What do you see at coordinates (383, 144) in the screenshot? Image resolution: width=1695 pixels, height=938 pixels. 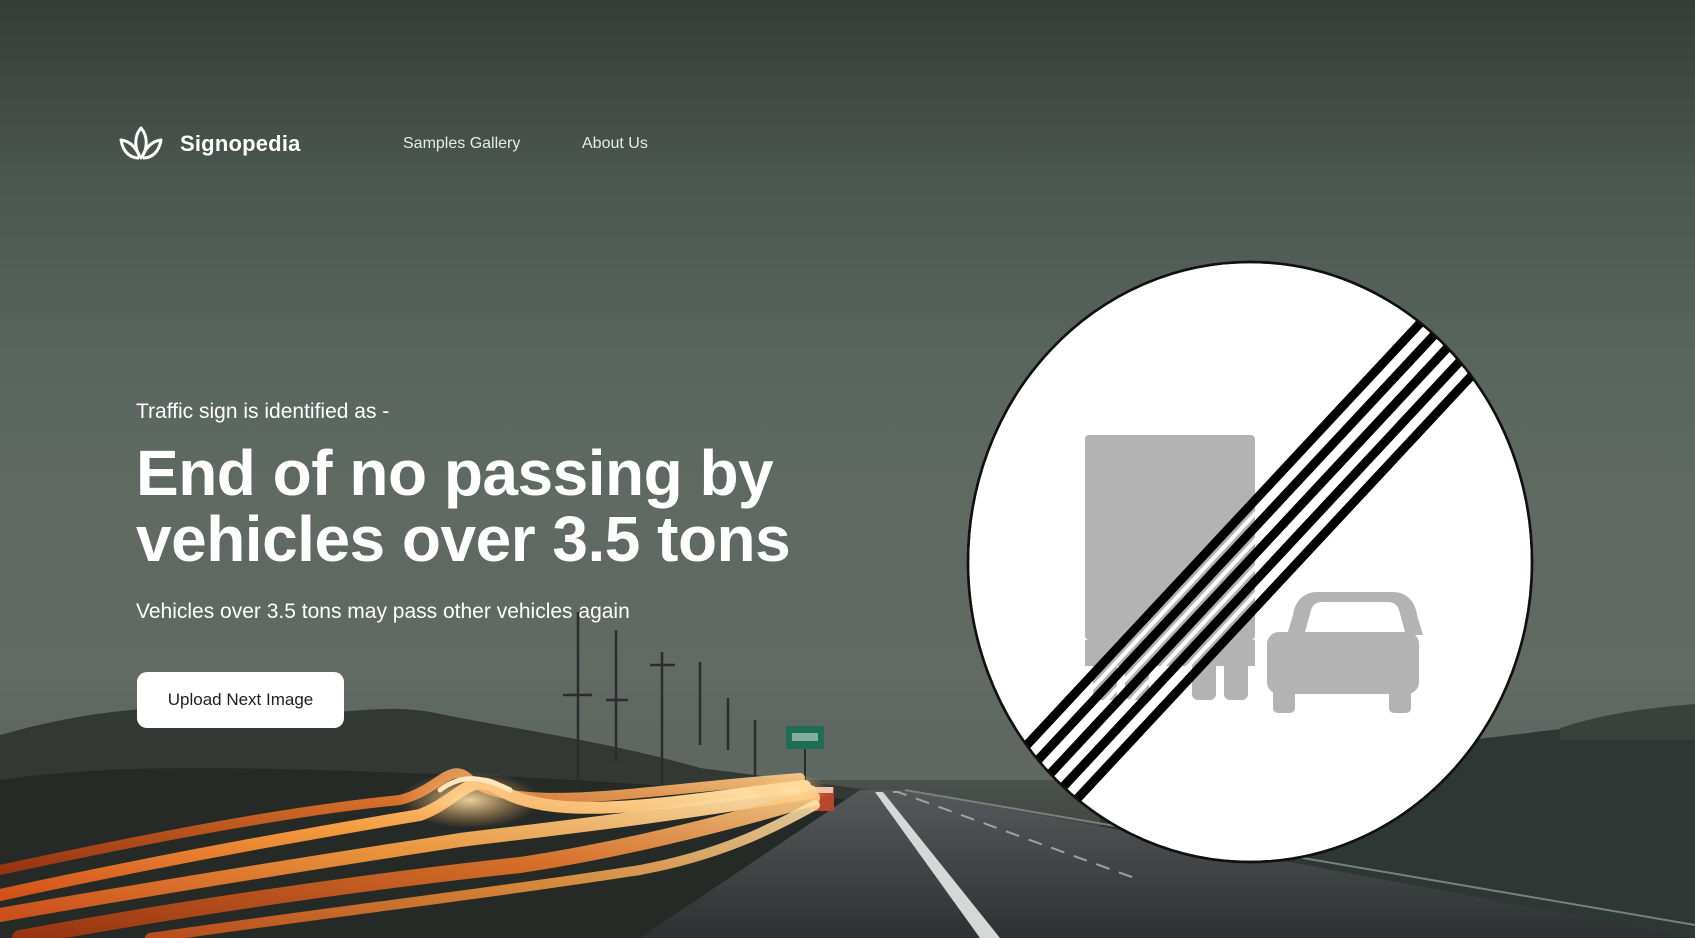 I see `top-nav: Signopedia Samples Gallery About Us` at bounding box center [383, 144].